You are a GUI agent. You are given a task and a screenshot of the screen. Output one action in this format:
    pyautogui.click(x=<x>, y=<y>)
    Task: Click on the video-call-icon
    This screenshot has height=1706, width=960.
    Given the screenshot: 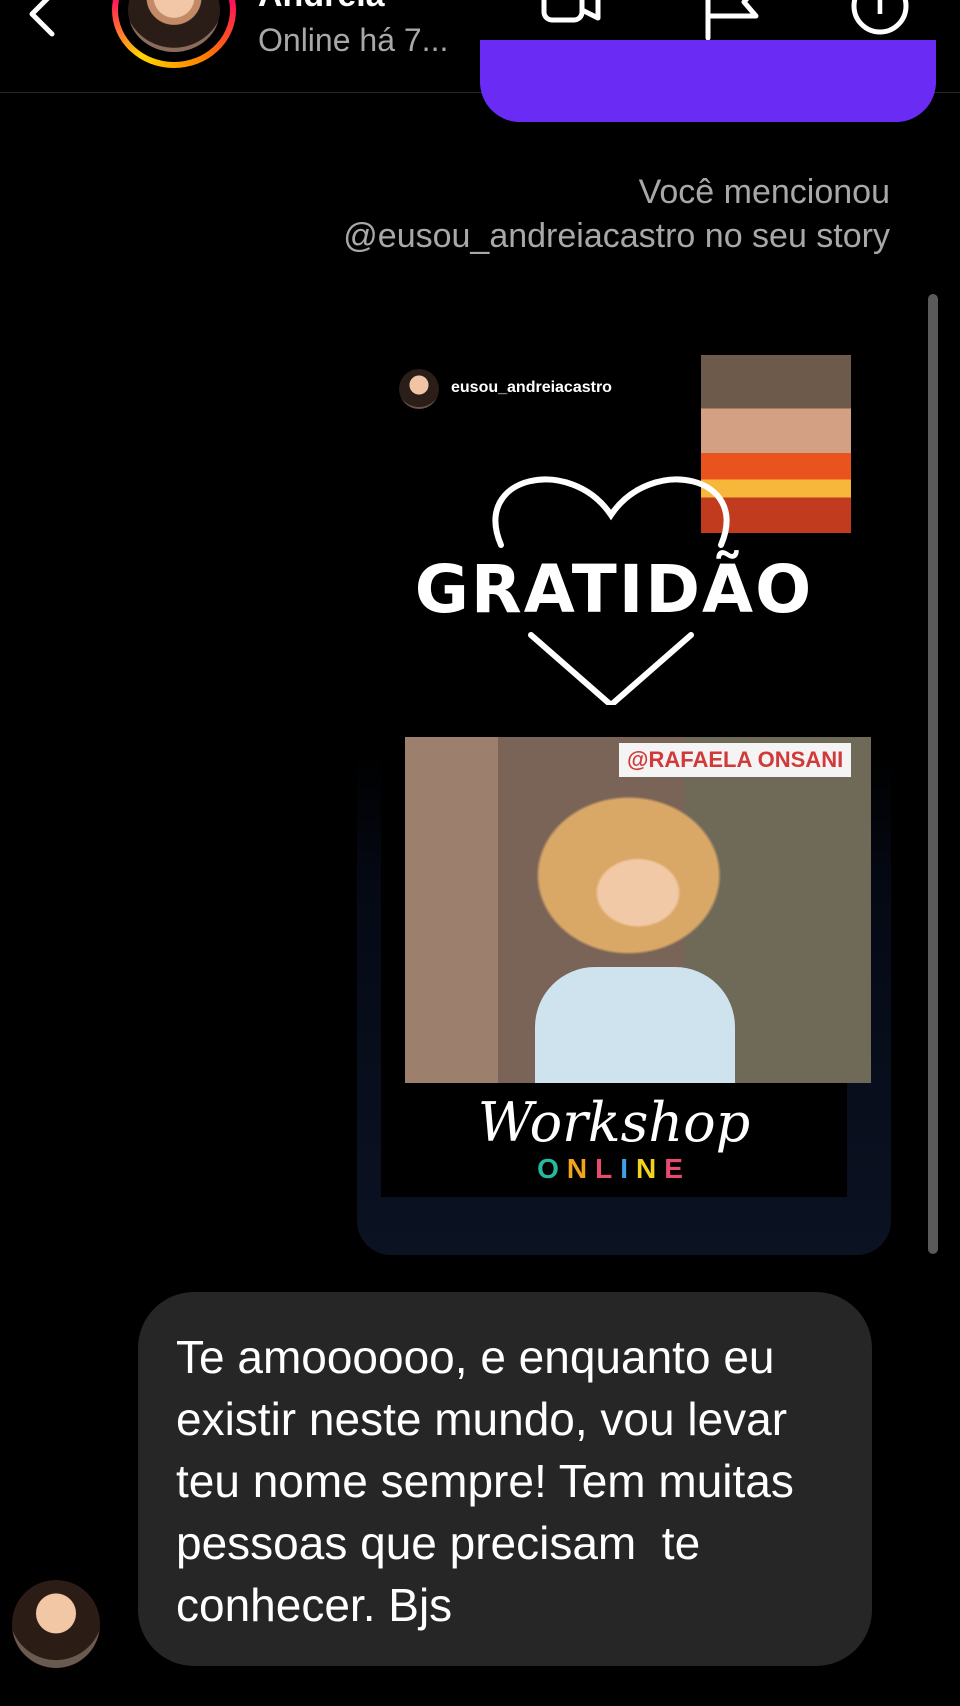 What is the action you would take?
    pyautogui.click(x=572, y=22)
    